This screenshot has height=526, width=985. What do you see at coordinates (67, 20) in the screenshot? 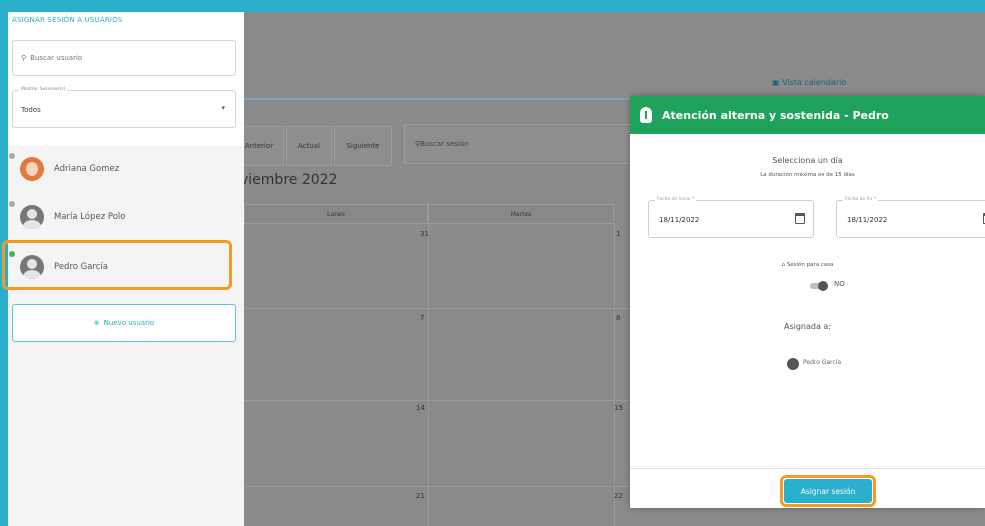
I see `panel-title: ASIGNAR SESIÓN A USUARIOS` at bounding box center [67, 20].